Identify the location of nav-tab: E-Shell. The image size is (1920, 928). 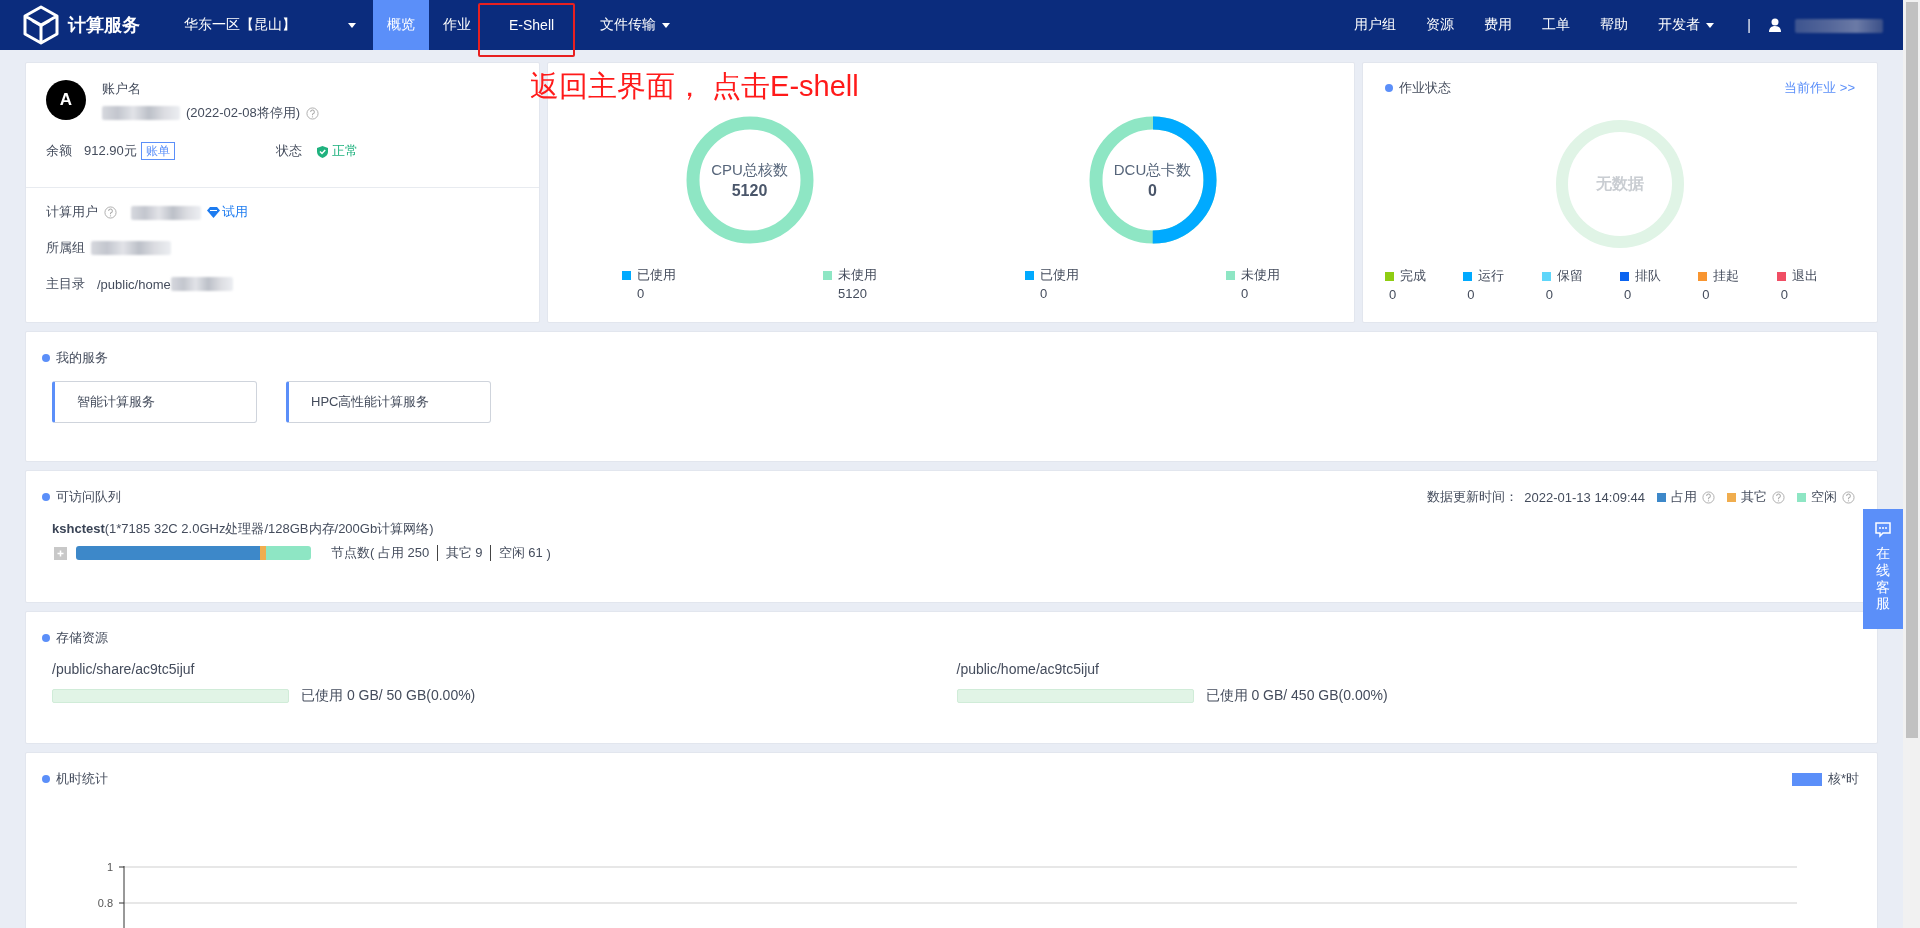
(536, 25).